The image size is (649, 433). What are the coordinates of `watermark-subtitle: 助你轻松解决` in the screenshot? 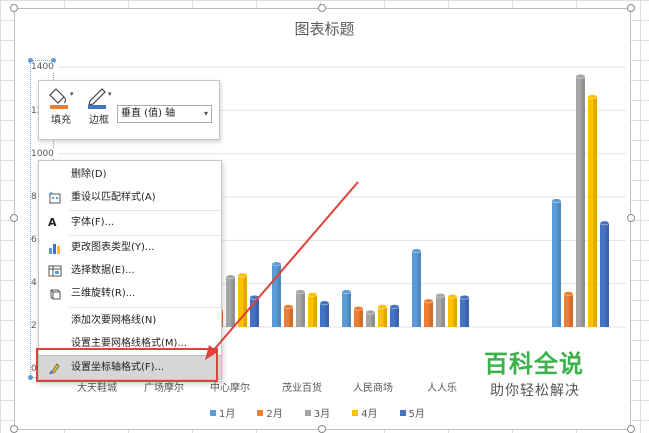 It's located at (535, 391).